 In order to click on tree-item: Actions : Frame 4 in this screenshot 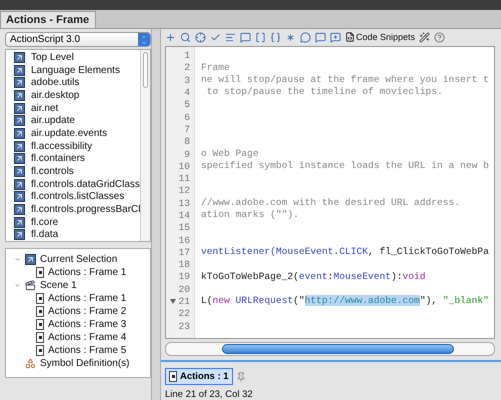, I will do `click(87, 337)`.